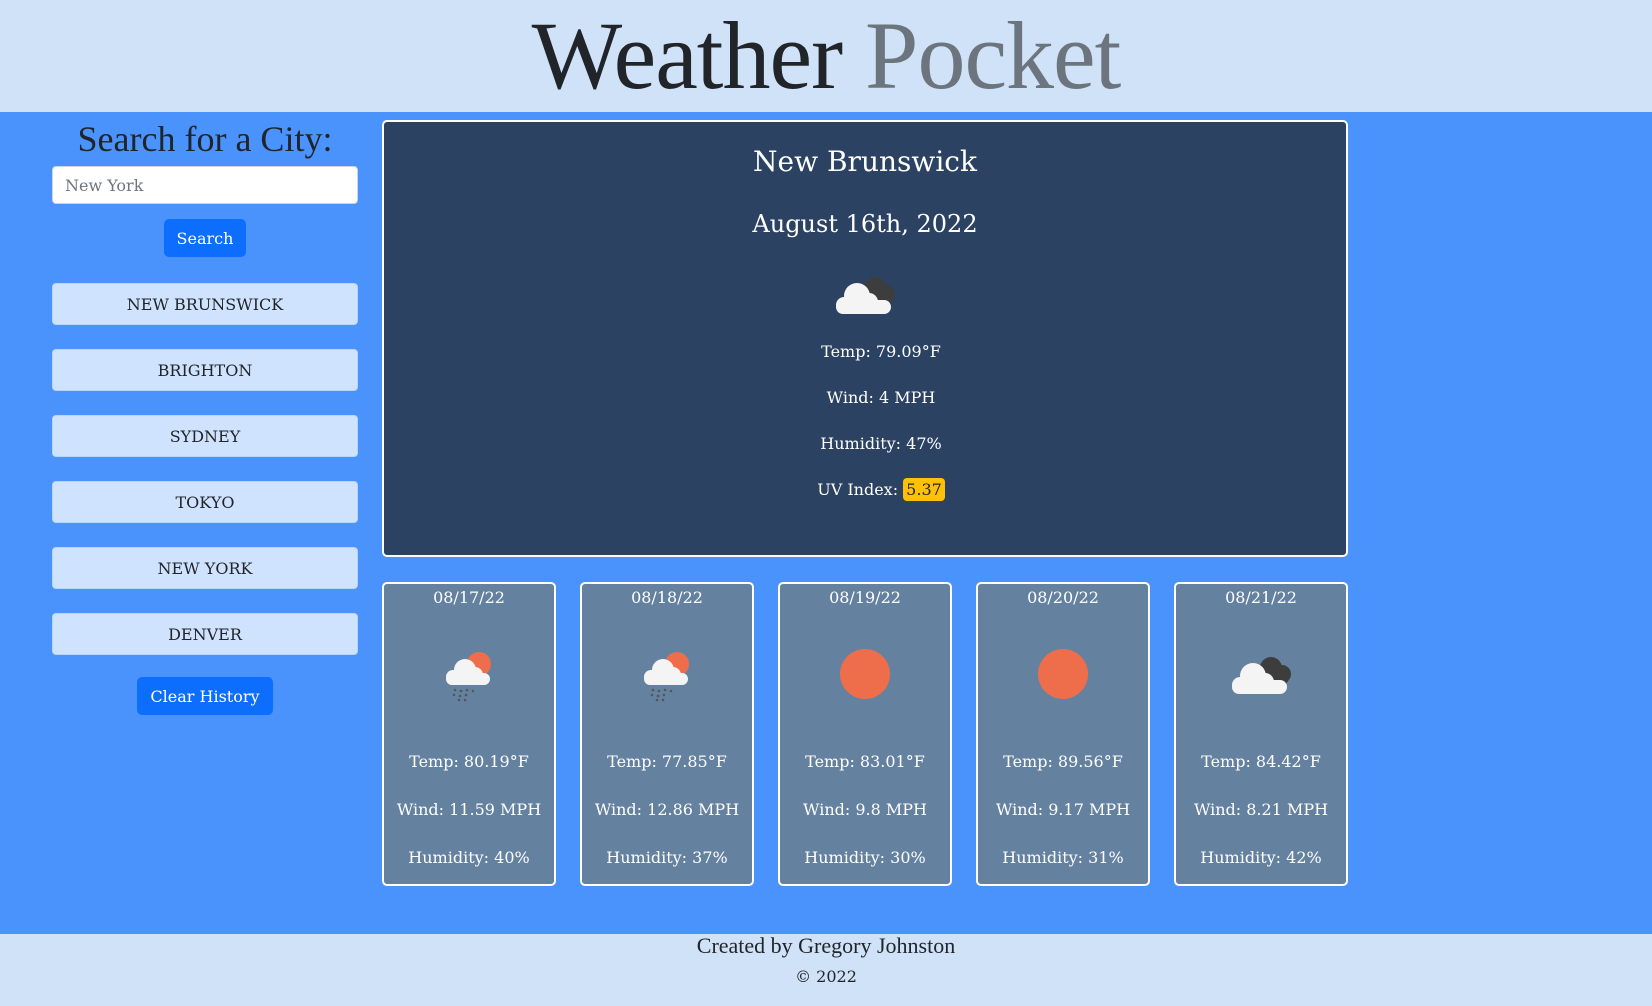 This screenshot has height=1006, width=1652. What do you see at coordinates (667, 761) in the screenshot?
I see `forecast-temp: Temp: 77.85°F` at bounding box center [667, 761].